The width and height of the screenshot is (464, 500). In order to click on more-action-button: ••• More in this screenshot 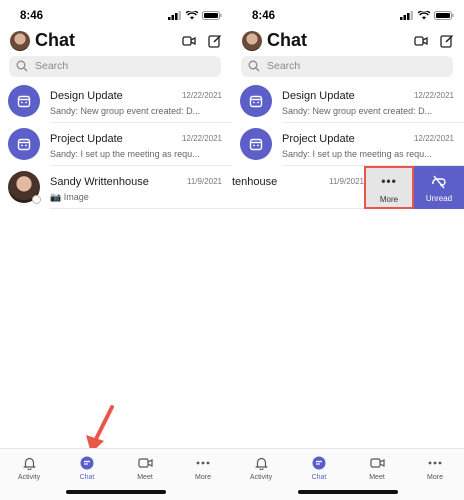, I will do `click(389, 187)`.